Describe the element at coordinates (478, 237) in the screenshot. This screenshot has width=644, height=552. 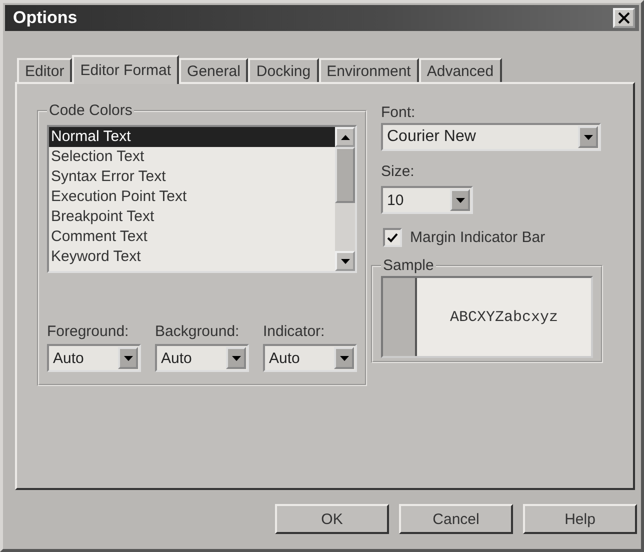
I see `checkbox-label: Margin Indicator Bar` at that location.